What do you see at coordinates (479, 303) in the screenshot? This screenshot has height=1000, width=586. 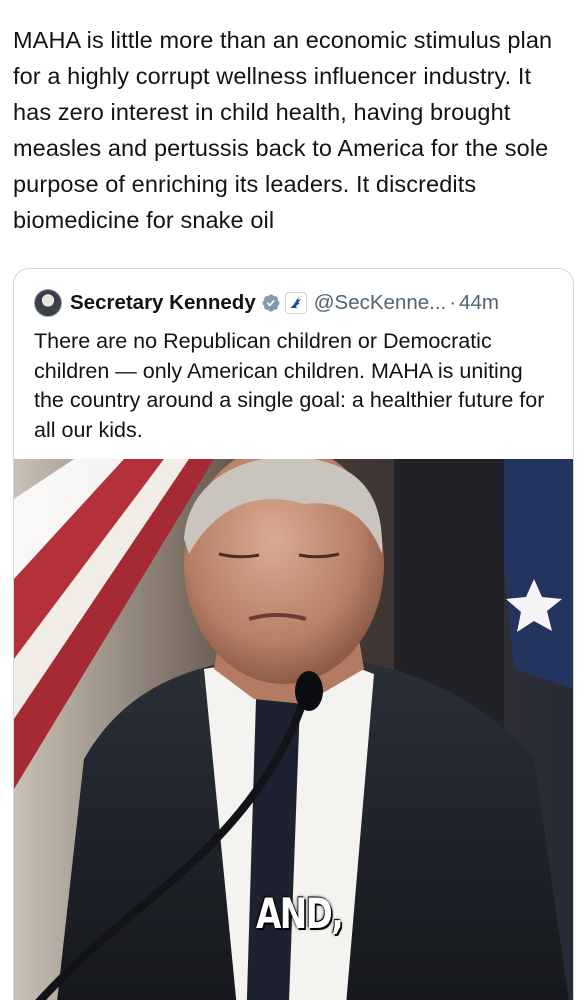 I see `post-timestamp: 44m` at bounding box center [479, 303].